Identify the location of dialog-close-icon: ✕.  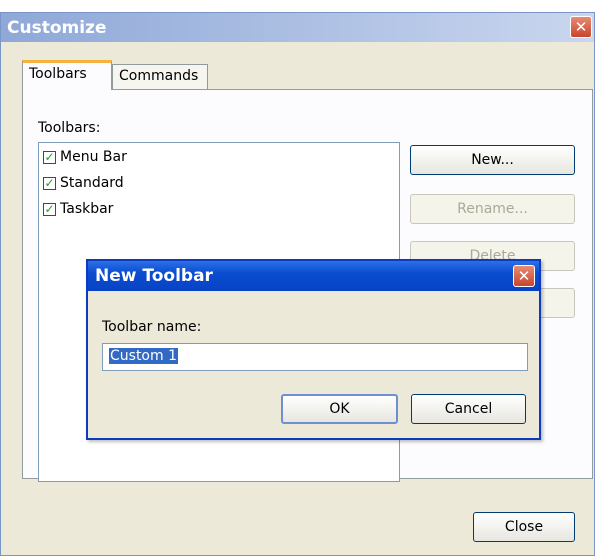
(524, 276).